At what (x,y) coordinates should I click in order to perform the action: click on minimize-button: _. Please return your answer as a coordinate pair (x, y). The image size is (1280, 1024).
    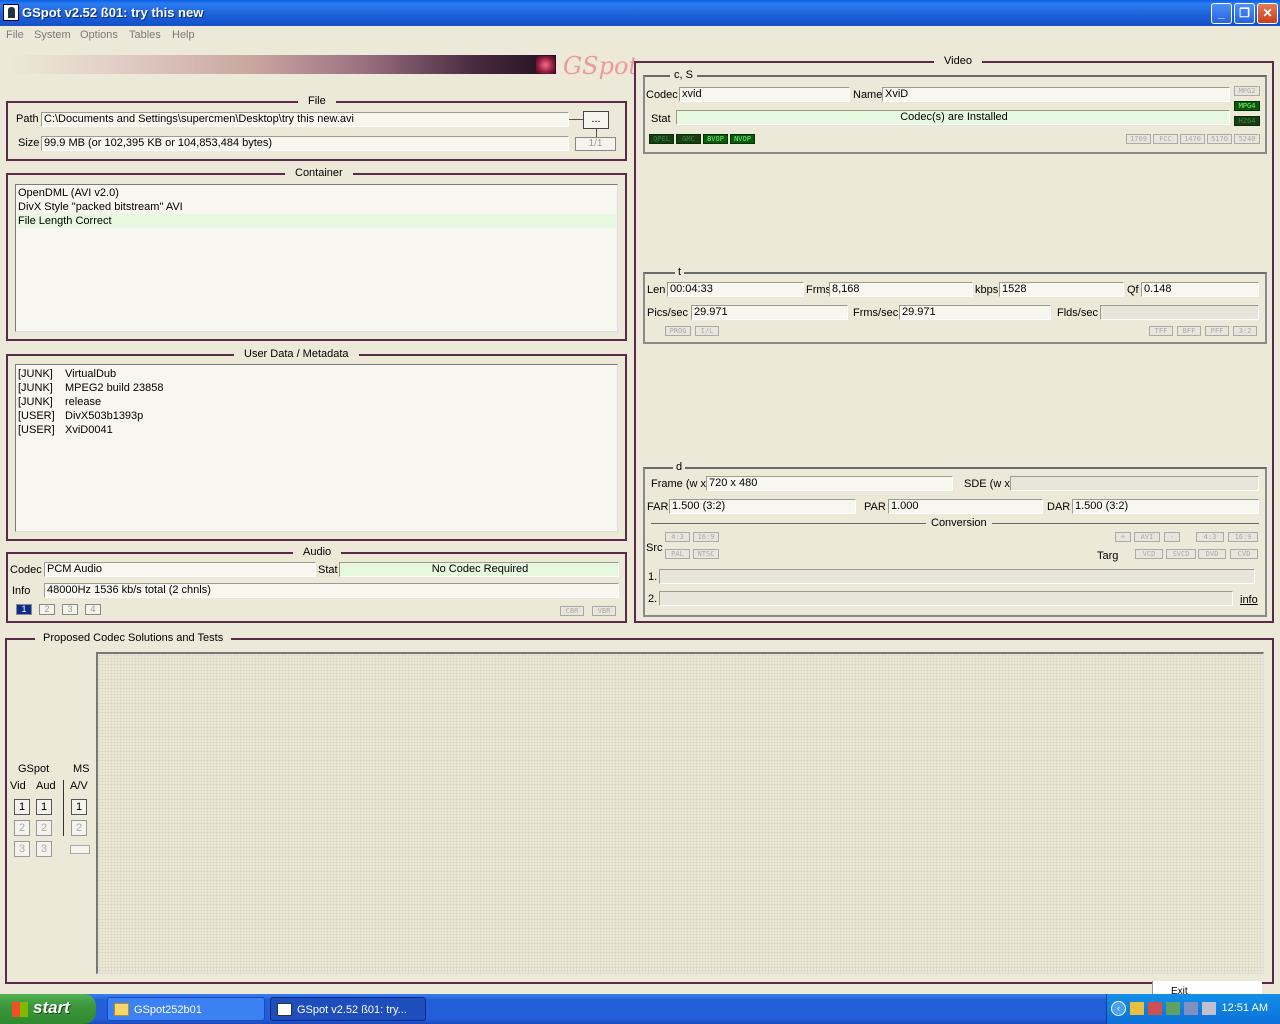
    Looking at the image, I should click on (1221, 13).